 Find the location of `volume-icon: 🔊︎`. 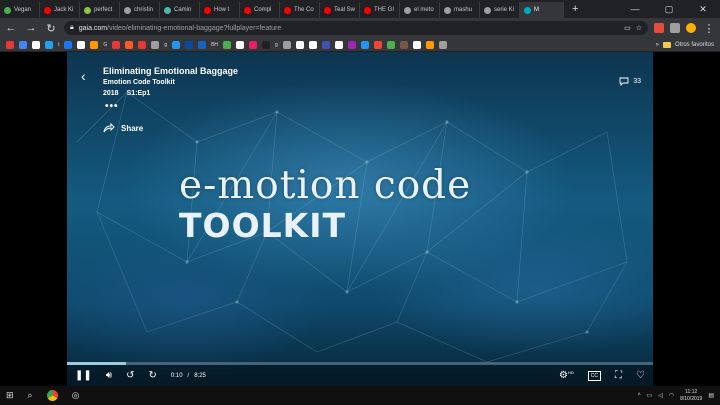

volume-icon: 🔊︎ is located at coordinates (109, 375).